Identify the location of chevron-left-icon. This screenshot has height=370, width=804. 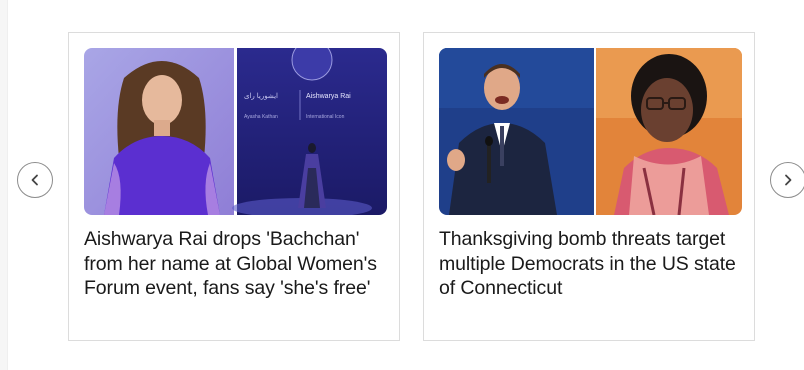
(34, 180).